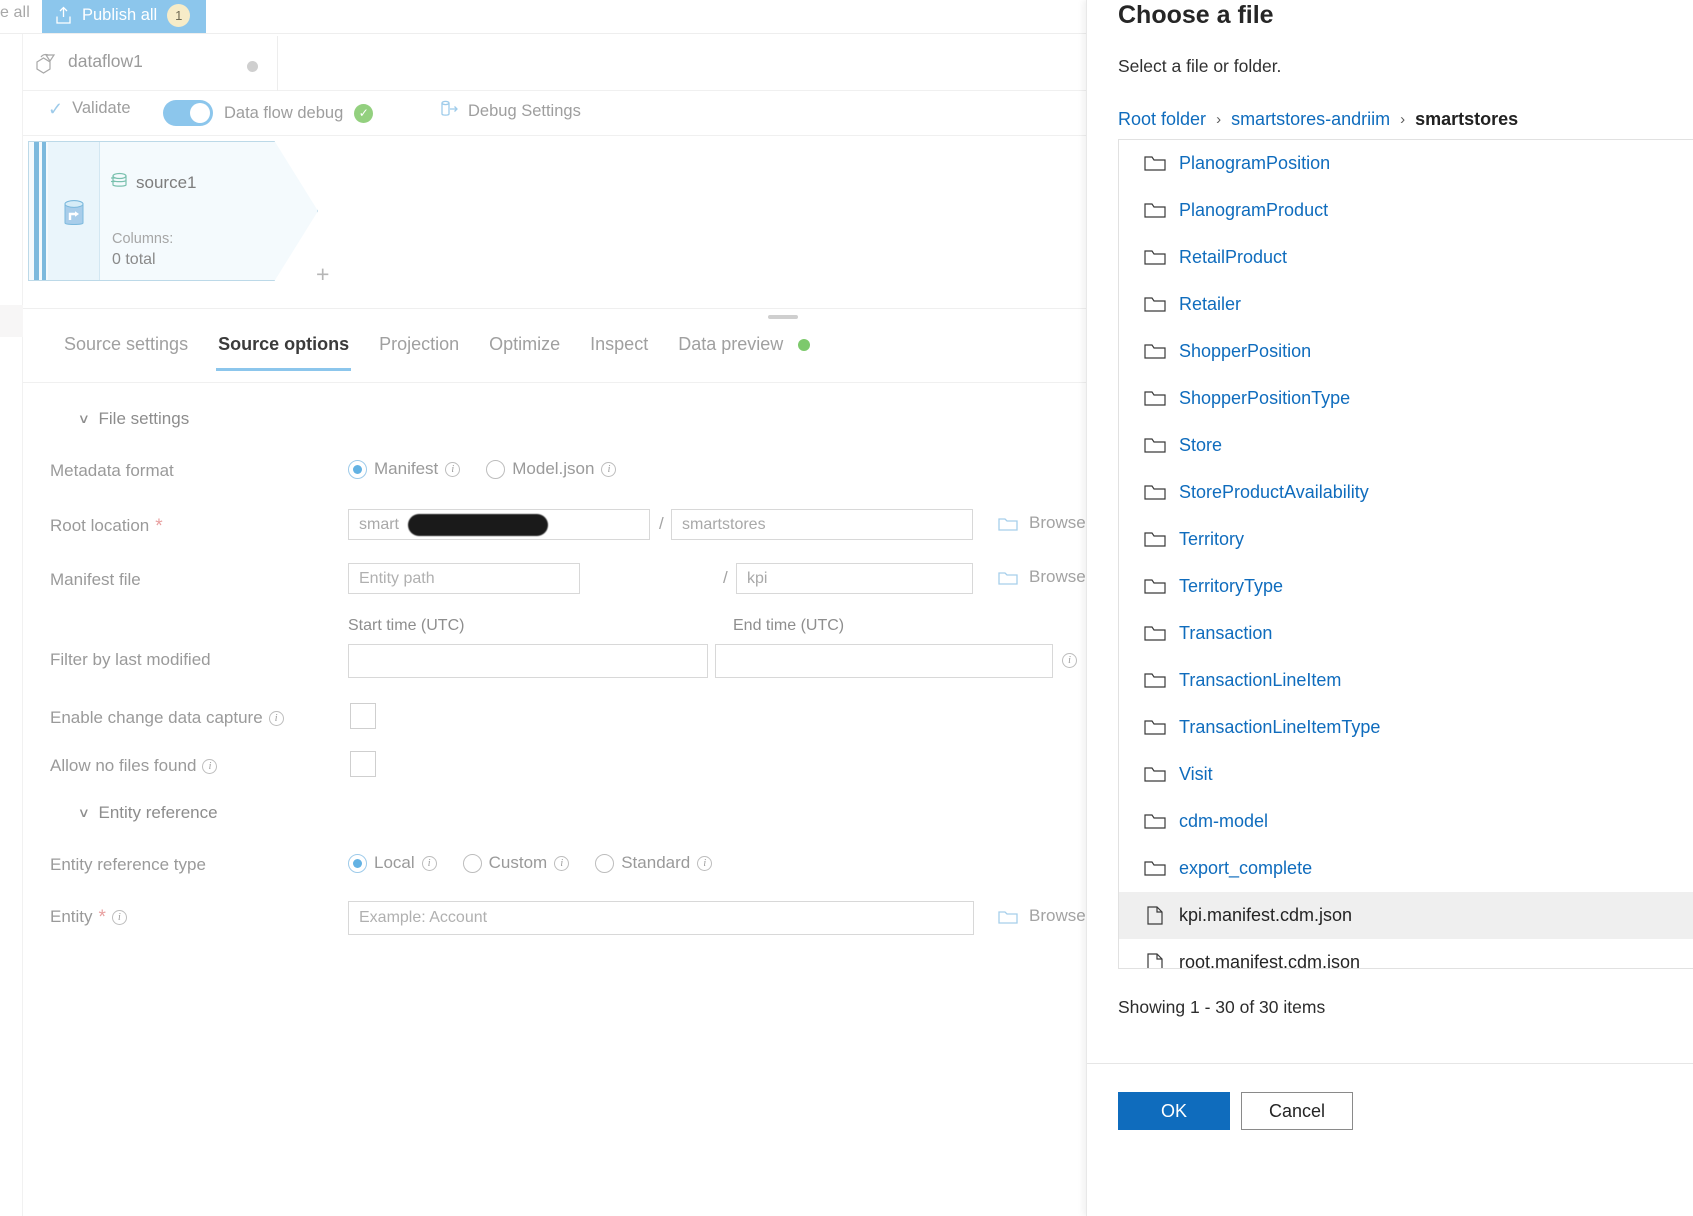  Describe the element at coordinates (524, 348) in the screenshot. I see `tab-optimize: Optimize` at that location.